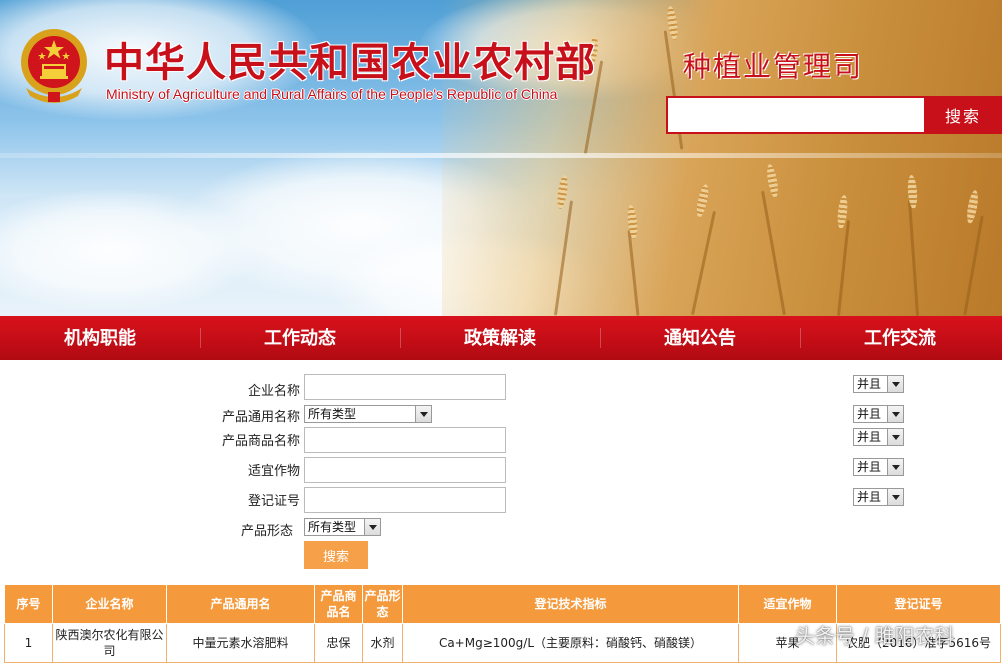 The image size is (1002, 663). What do you see at coordinates (273, 471) in the screenshot?
I see `suitable-crop-label: 适宜作物` at bounding box center [273, 471].